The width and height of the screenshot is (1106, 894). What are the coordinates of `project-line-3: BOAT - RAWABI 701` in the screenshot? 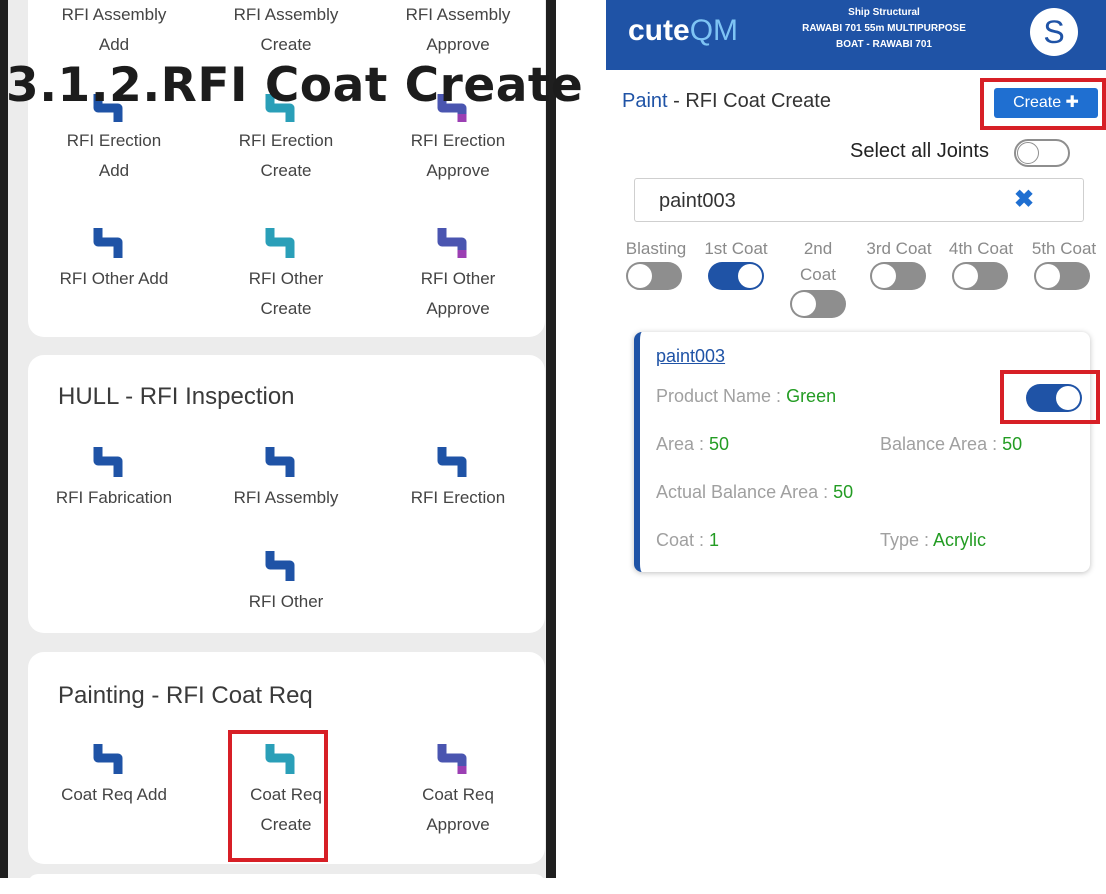 It's located at (884, 44).